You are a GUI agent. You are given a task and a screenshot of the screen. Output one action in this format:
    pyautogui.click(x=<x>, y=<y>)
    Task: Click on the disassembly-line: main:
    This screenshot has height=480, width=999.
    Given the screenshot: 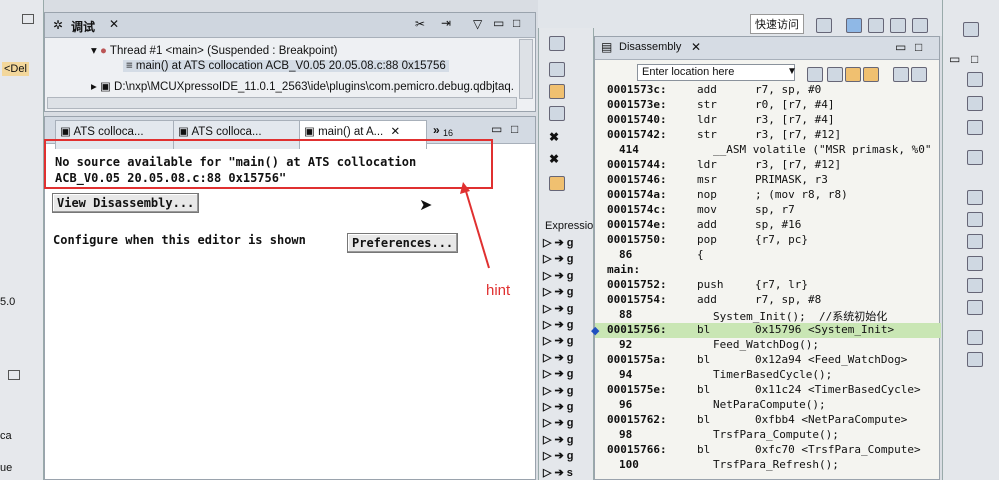 What is the action you would take?
    pyautogui.click(x=768, y=270)
    